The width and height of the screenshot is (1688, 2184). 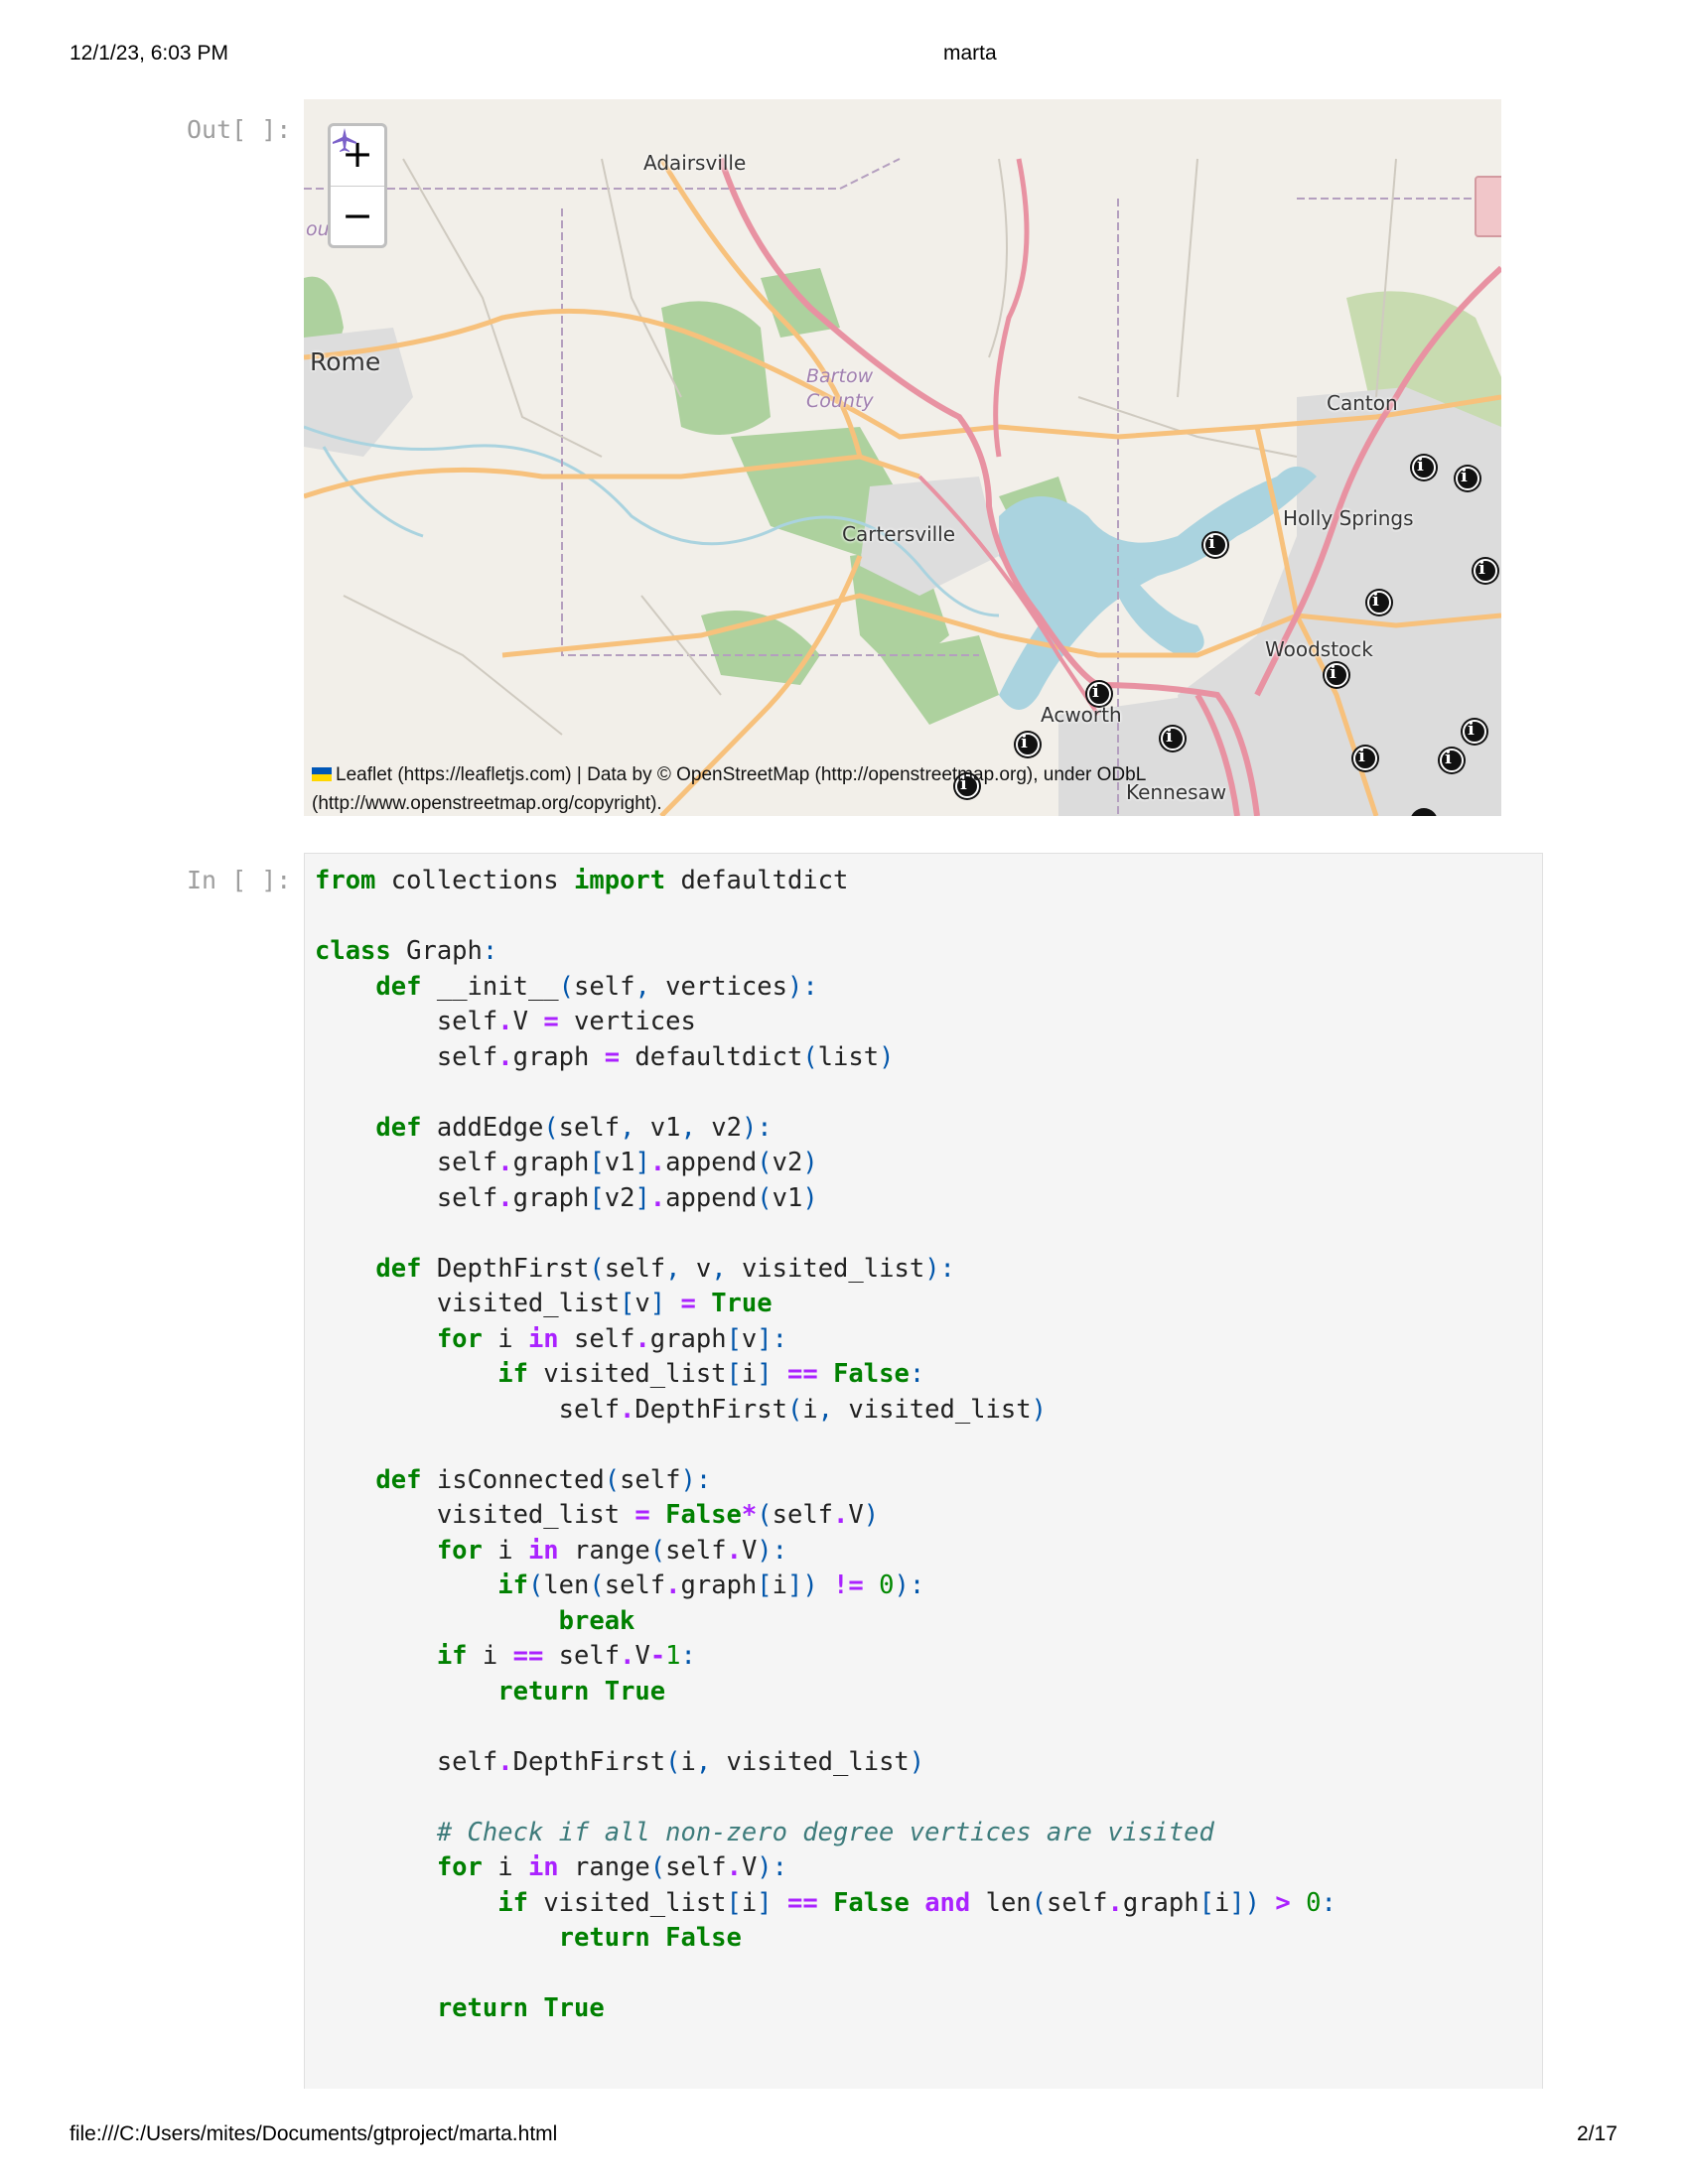 What do you see at coordinates (620, 880) in the screenshot?
I see `code-token: import` at bounding box center [620, 880].